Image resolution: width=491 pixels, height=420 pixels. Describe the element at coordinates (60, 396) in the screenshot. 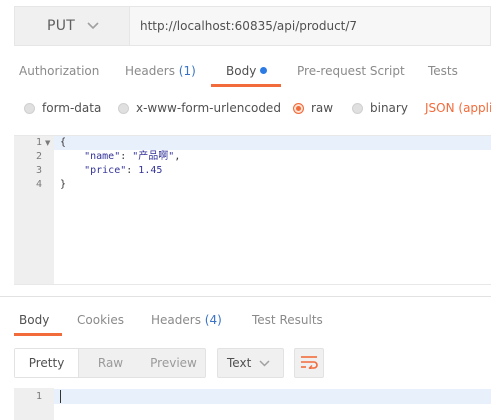

I see `text-cursor` at that location.